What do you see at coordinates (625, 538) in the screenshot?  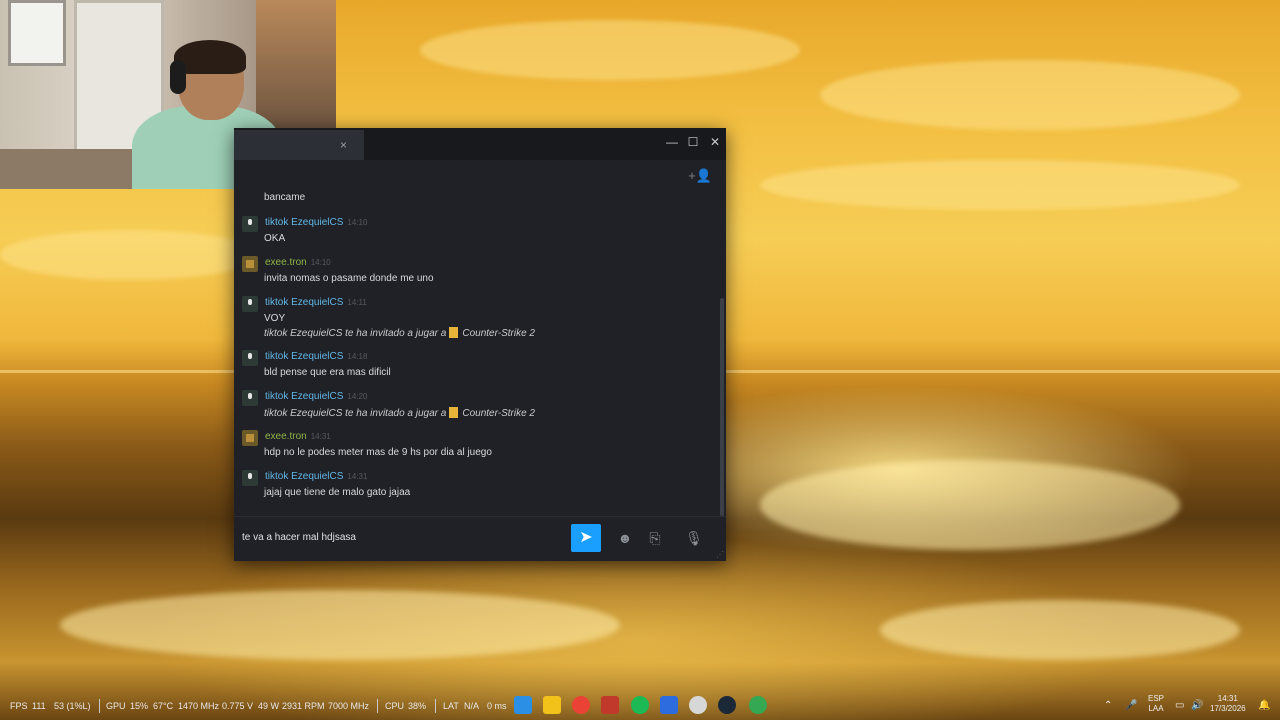 I see `emoji-icon: ☻` at bounding box center [625, 538].